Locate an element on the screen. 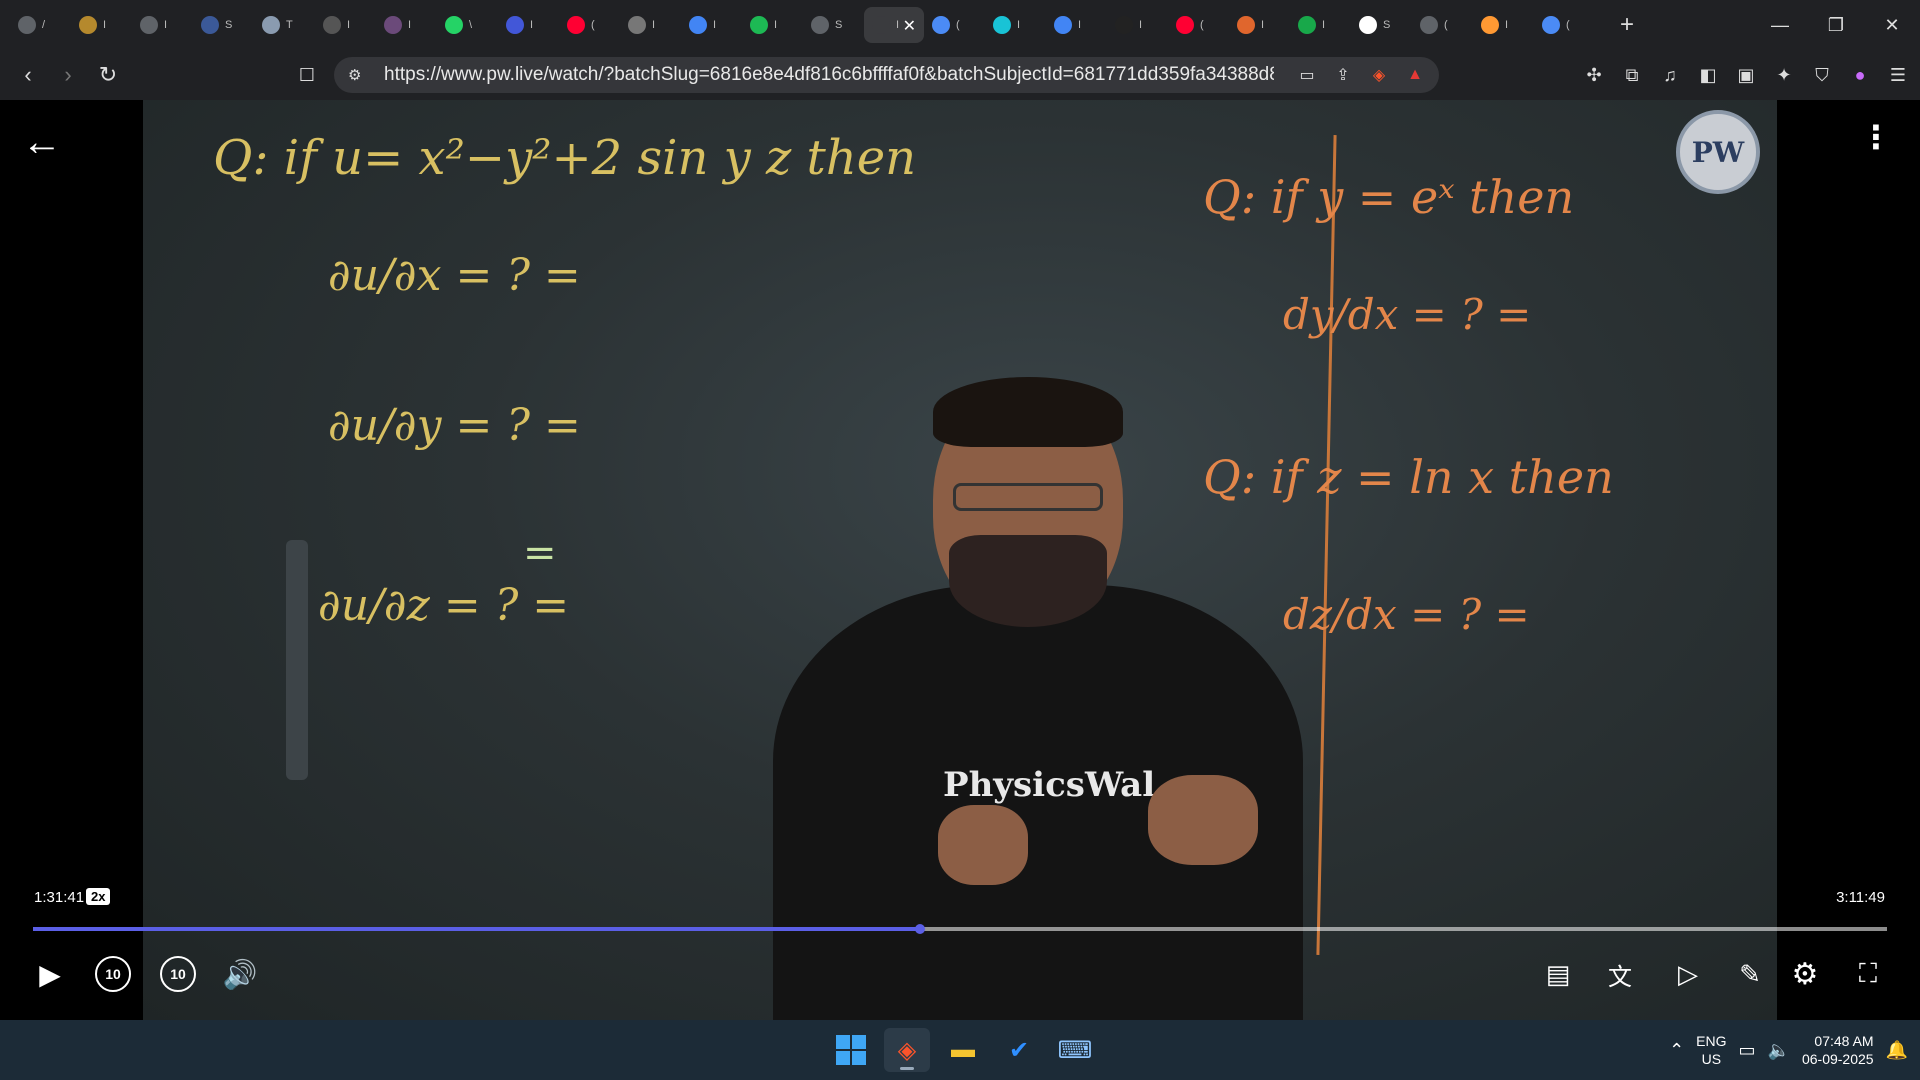 Image resolution: width=1920 pixels, height=1080 pixels. close-window-button: ✕ is located at coordinates (1892, 25).